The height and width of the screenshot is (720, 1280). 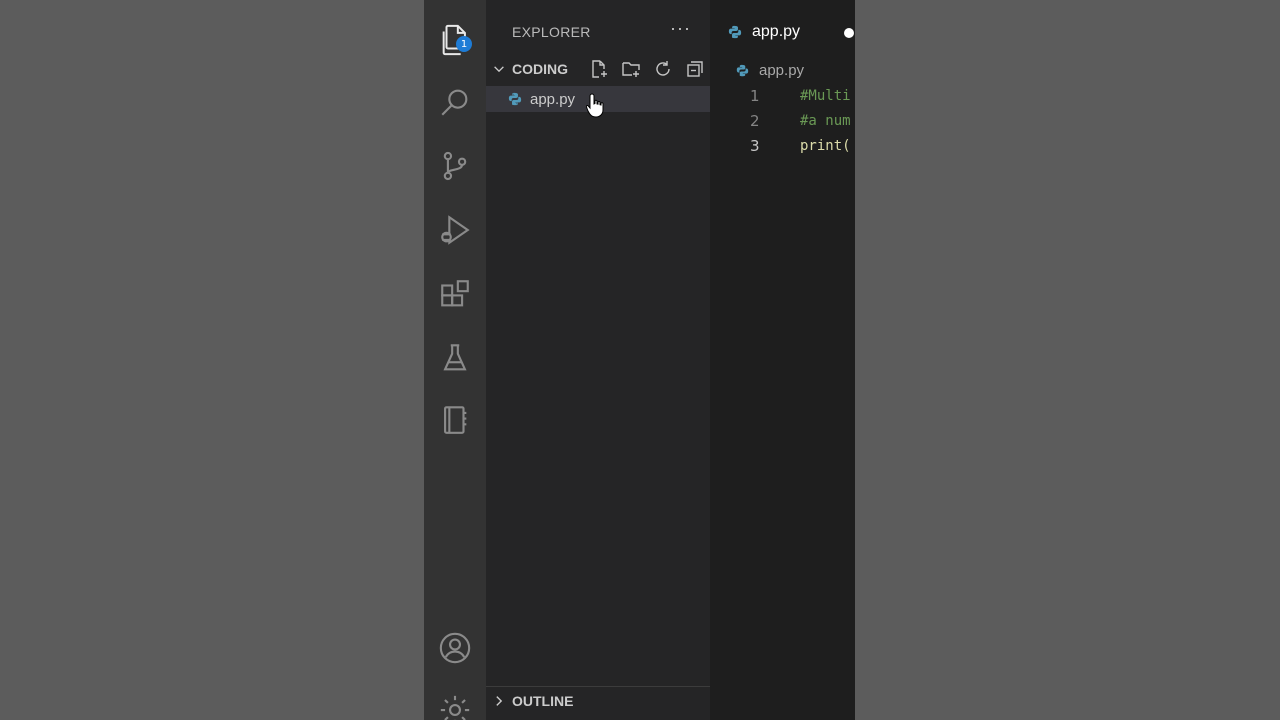 I want to click on activity-manage, so click(x=455, y=703).